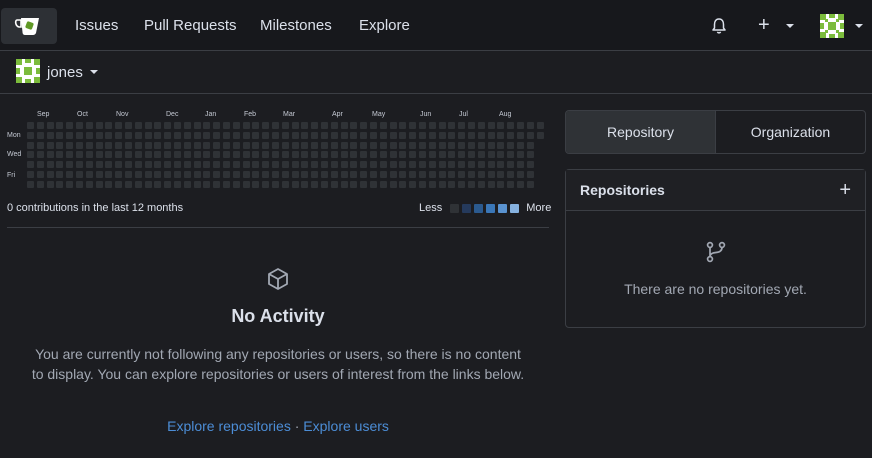 Image resolution: width=872 pixels, height=458 pixels. Describe the element at coordinates (14, 135) in the screenshot. I see `heatmap-day-label: Mon` at that location.